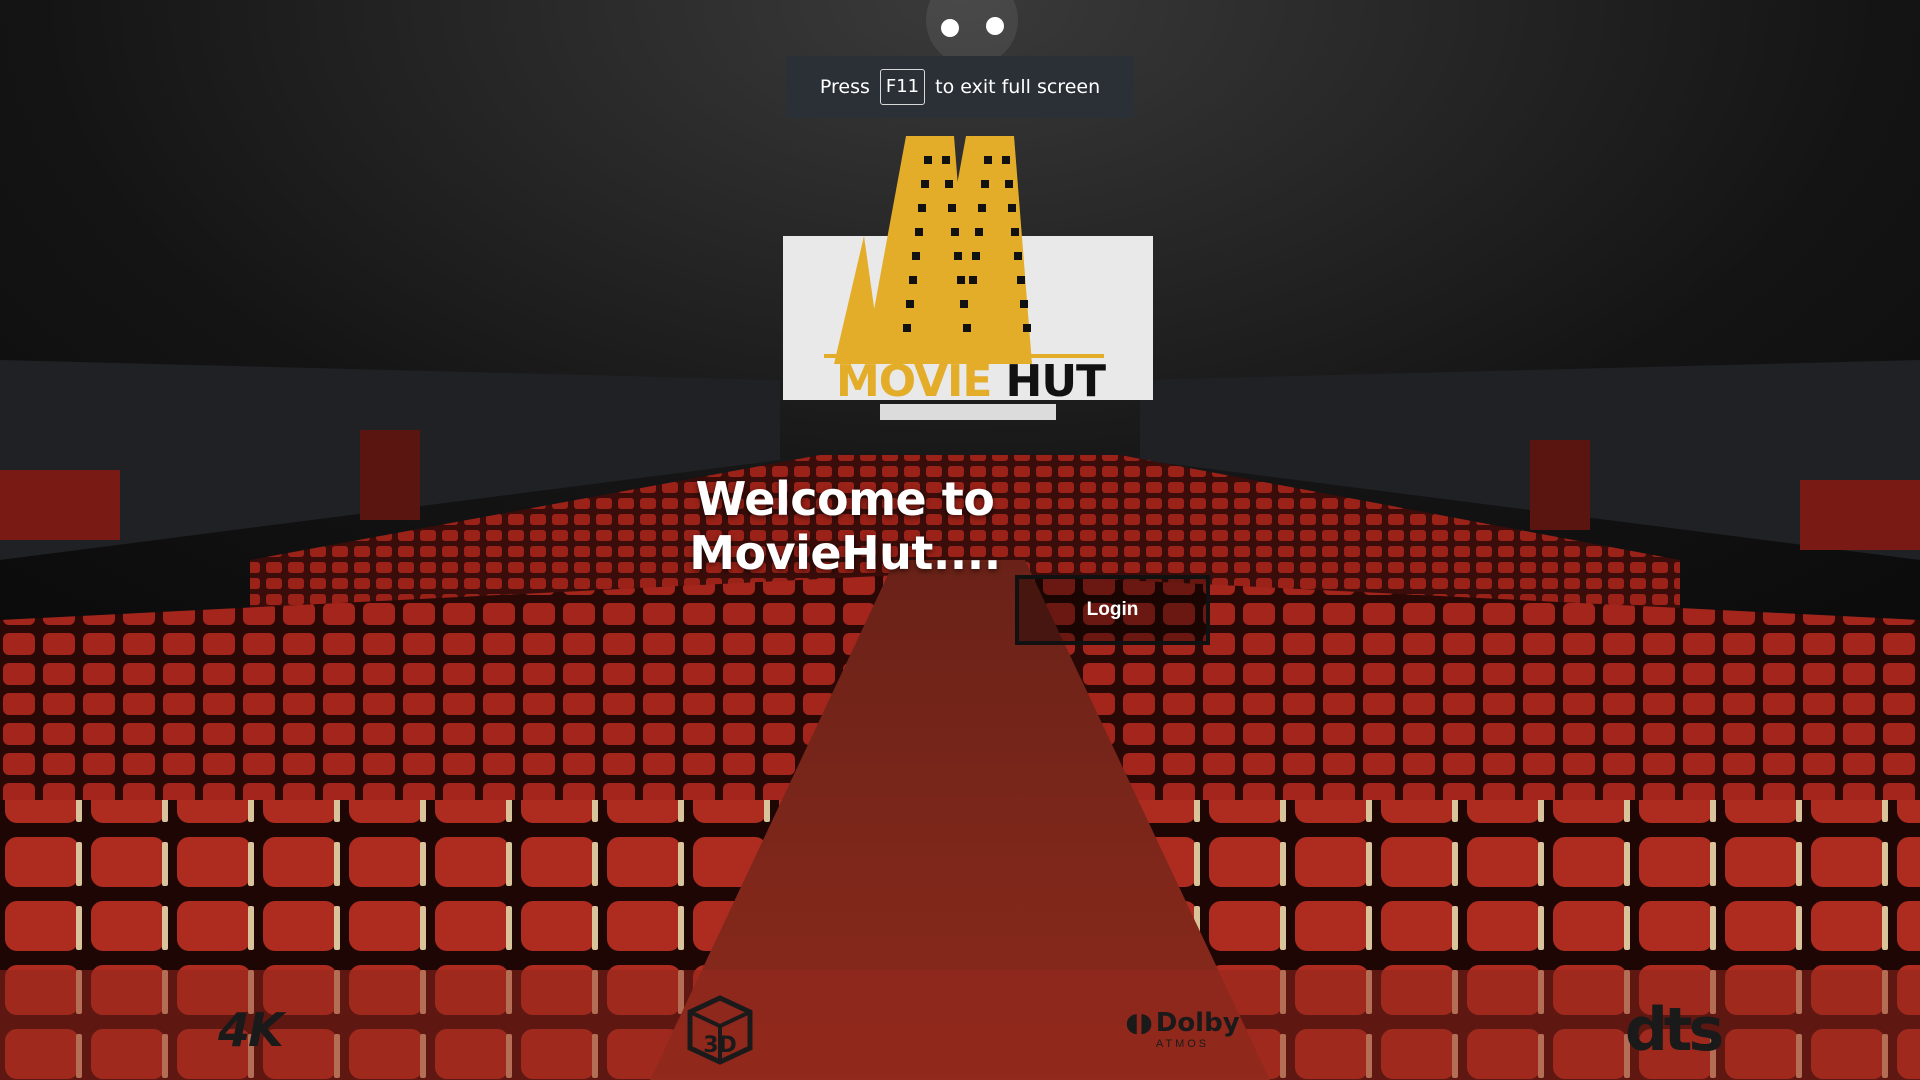 The height and width of the screenshot is (1080, 1920). I want to click on f11-key-badge: F11, so click(902, 87).